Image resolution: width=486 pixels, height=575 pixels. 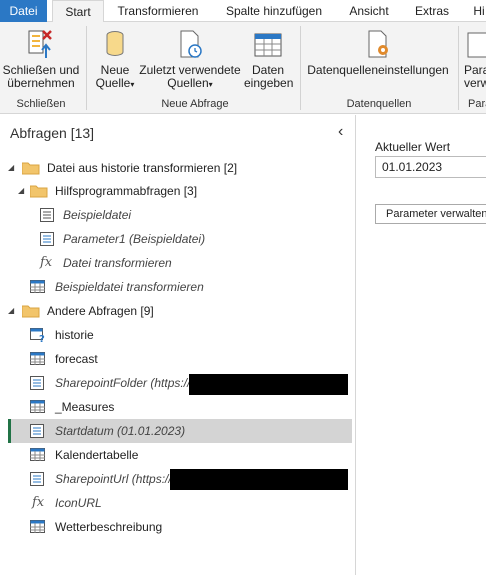 What do you see at coordinates (477, 104) in the screenshot?
I see `group-label-parameters: Para` at bounding box center [477, 104].